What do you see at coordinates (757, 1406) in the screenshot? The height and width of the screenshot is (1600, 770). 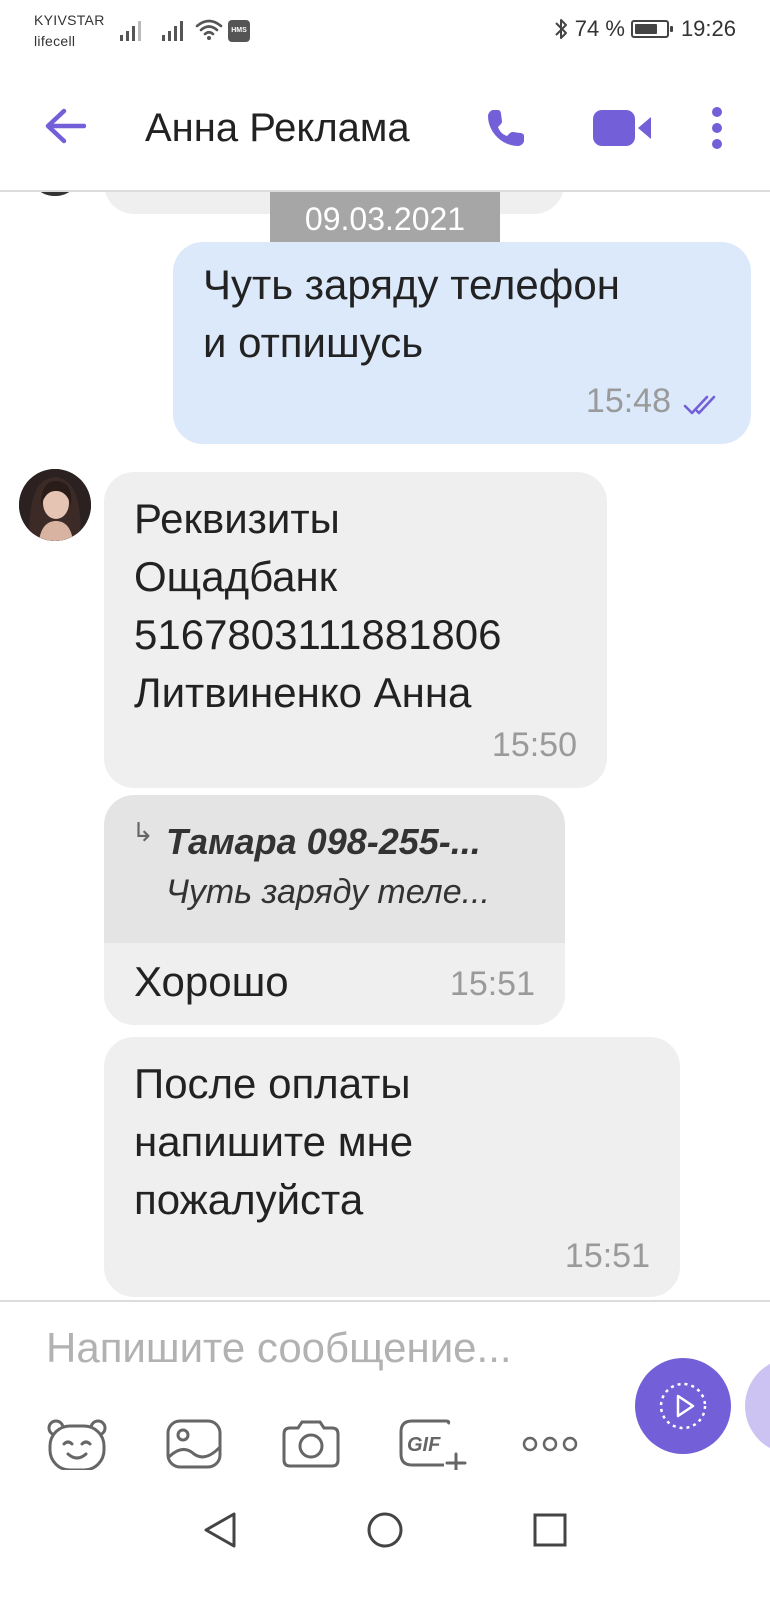 I see `secondary-action-button` at bounding box center [757, 1406].